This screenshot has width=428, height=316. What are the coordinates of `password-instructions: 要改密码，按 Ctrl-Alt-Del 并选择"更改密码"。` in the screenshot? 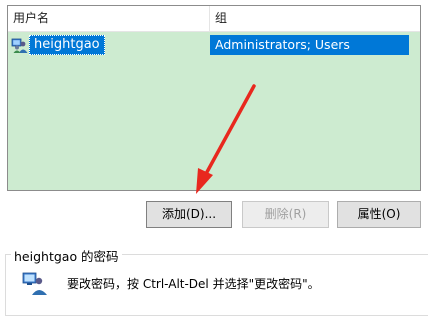 It's located at (193, 284).